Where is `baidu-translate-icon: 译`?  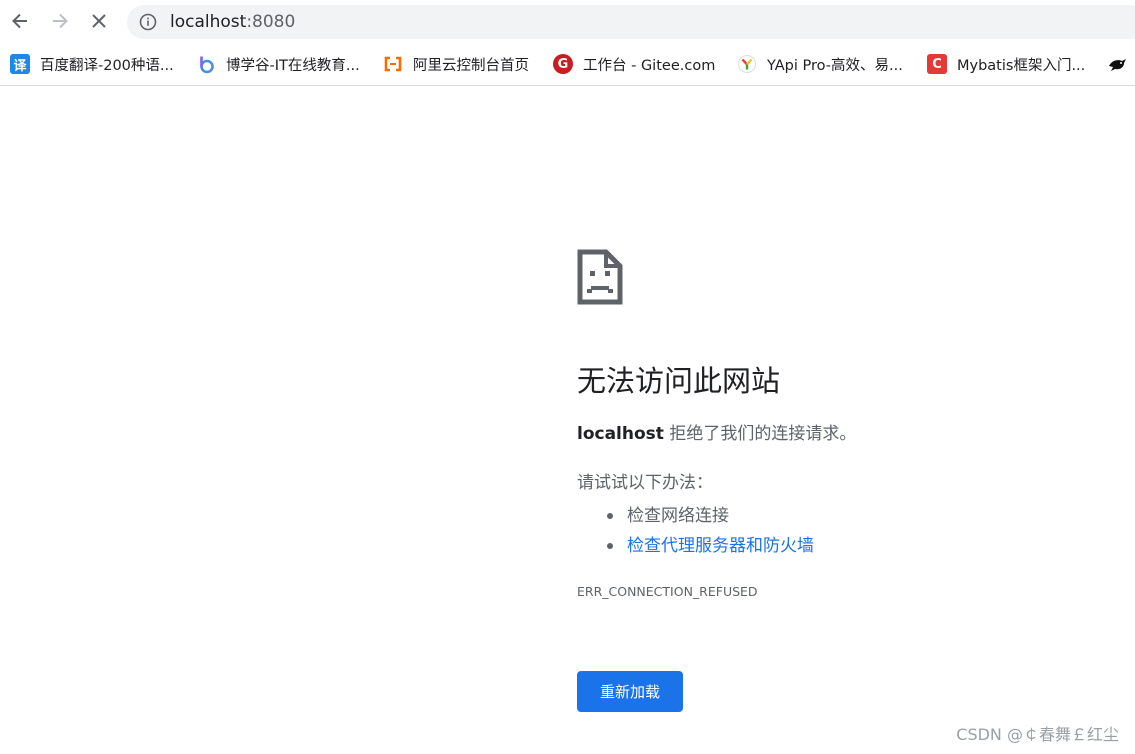
baidu-translate-icon: 译 is located at coordinates (20, 64).